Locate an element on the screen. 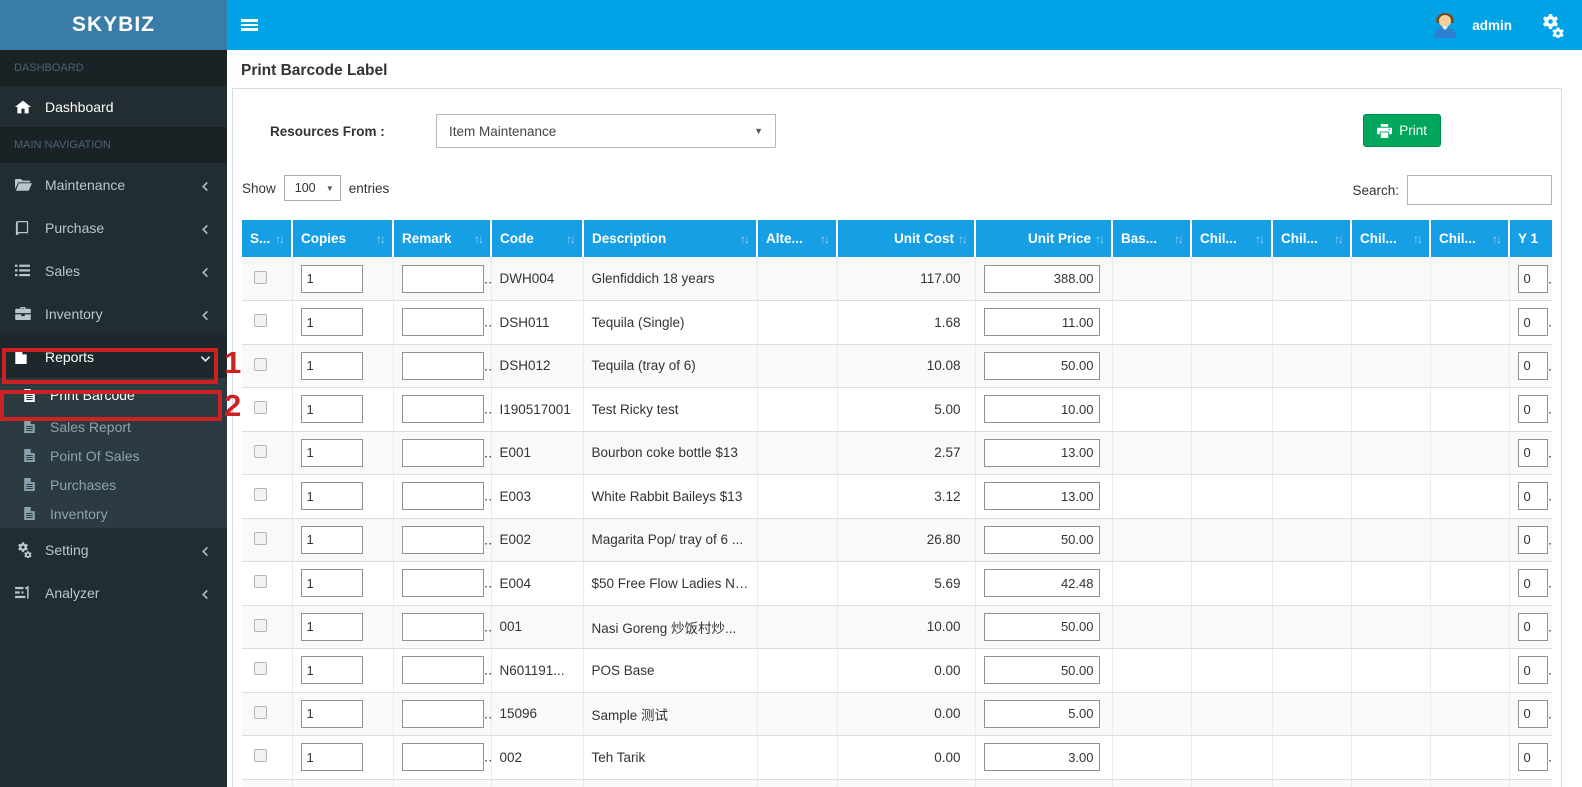 The width and height of the screenshot is (1582, 787). code-cell: 002 is located at coordinates (536, 757).